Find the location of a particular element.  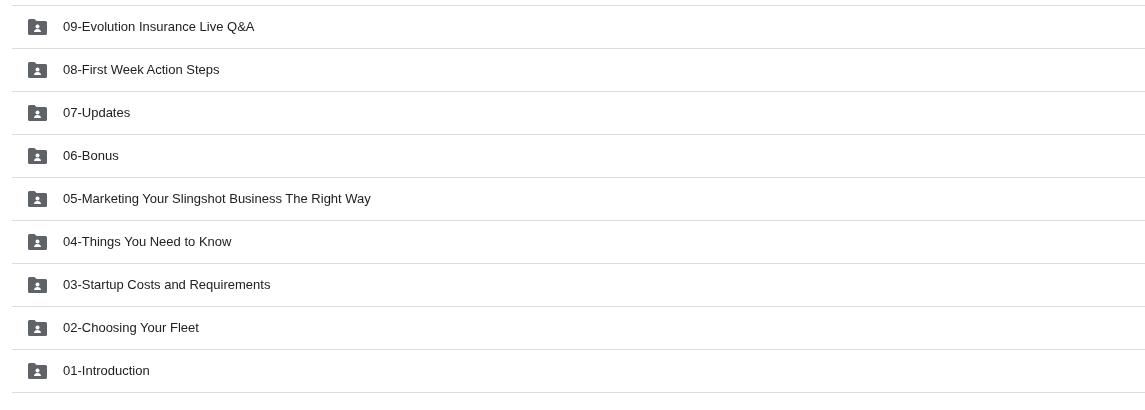

folder-row: 08-First Week Action Steps is located at coordinates (578, 70).